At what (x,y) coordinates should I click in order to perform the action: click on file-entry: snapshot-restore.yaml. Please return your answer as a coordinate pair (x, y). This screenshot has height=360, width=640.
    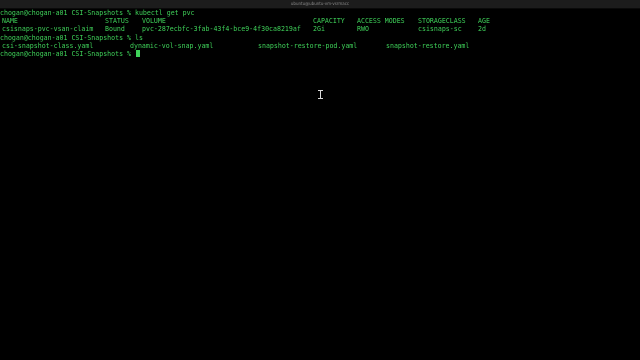
    Looking at the image, I should click on (428, 45).